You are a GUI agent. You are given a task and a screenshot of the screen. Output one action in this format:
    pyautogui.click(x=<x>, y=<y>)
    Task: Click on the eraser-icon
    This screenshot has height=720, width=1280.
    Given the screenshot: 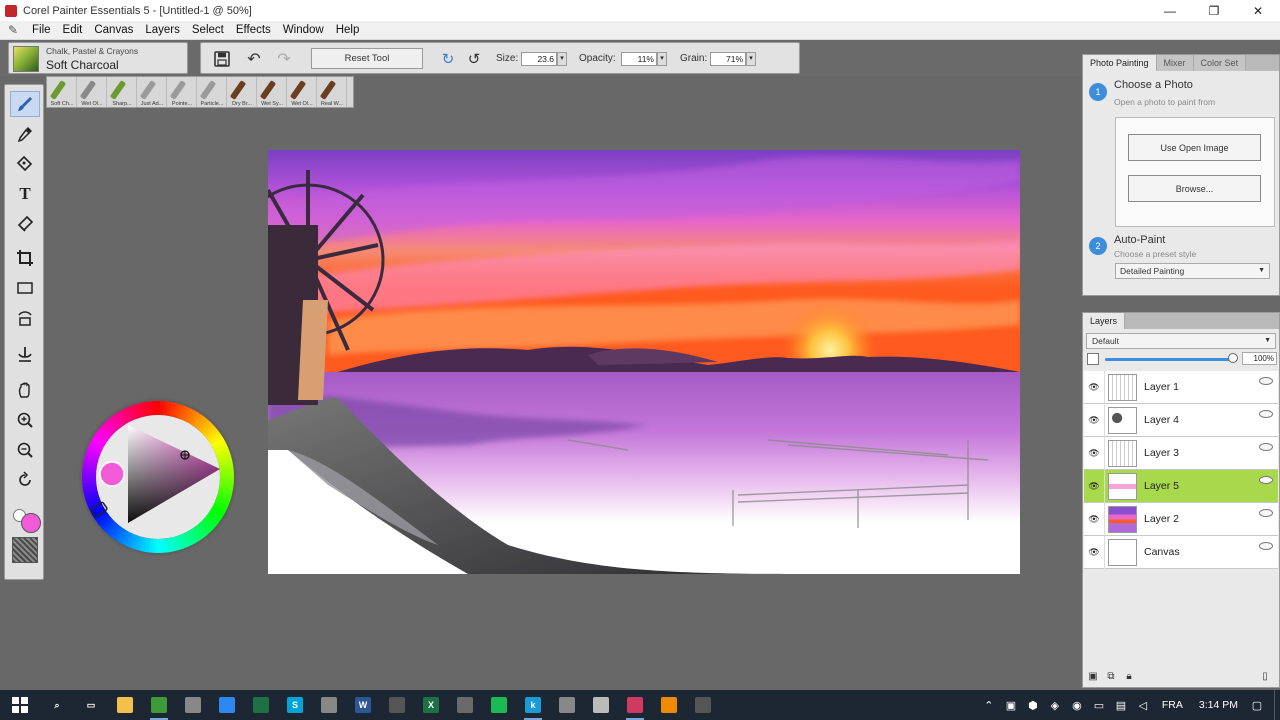 What is the action you would take?
    pyautogui.click(x=25, y=224)
    